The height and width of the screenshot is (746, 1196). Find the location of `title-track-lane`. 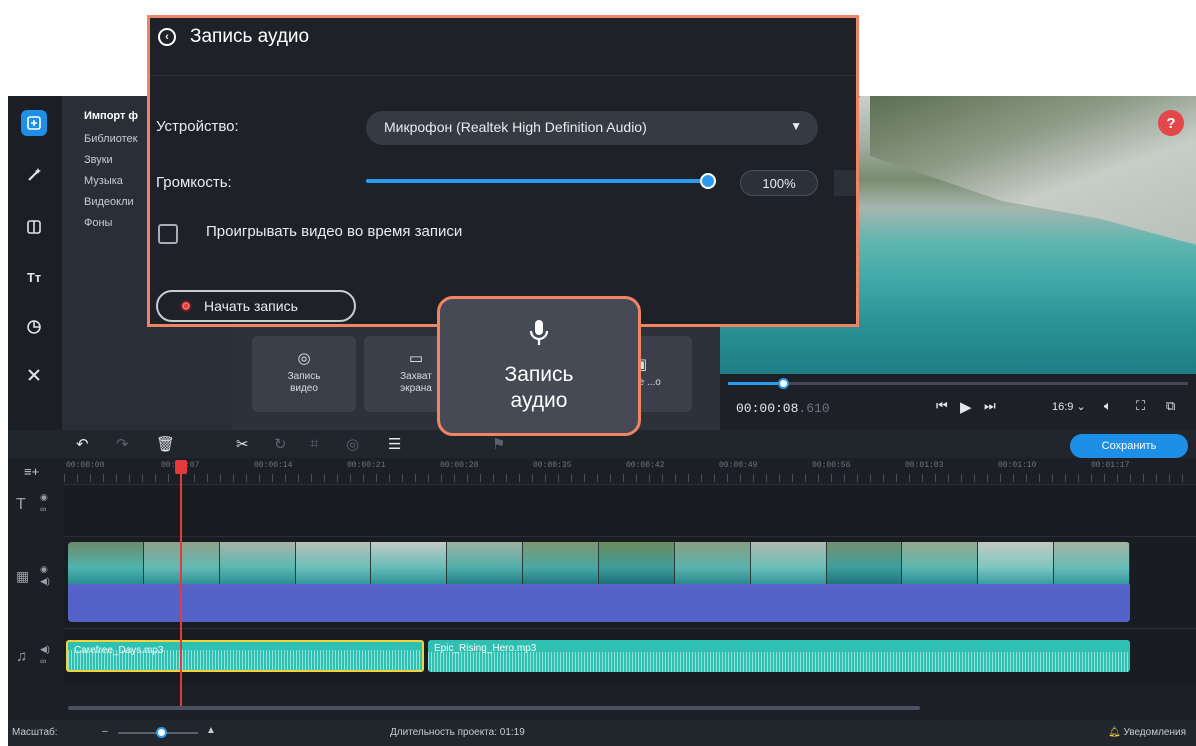

title-track-lane is located at coordinates (630, 510).